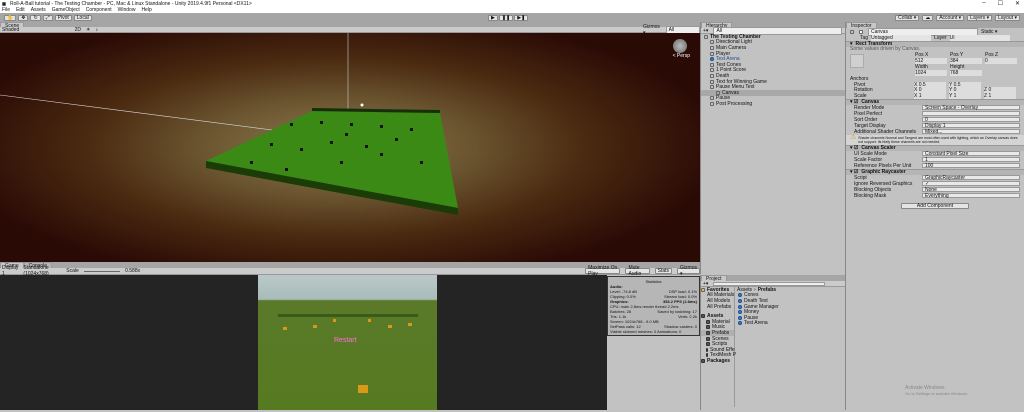 The width and height of the screenshot is (1024, 412). What do you see at coordinates (1000, 95) in the screenshot?
I see `scale-z: Z 1` at bounding box center [1000, 95].